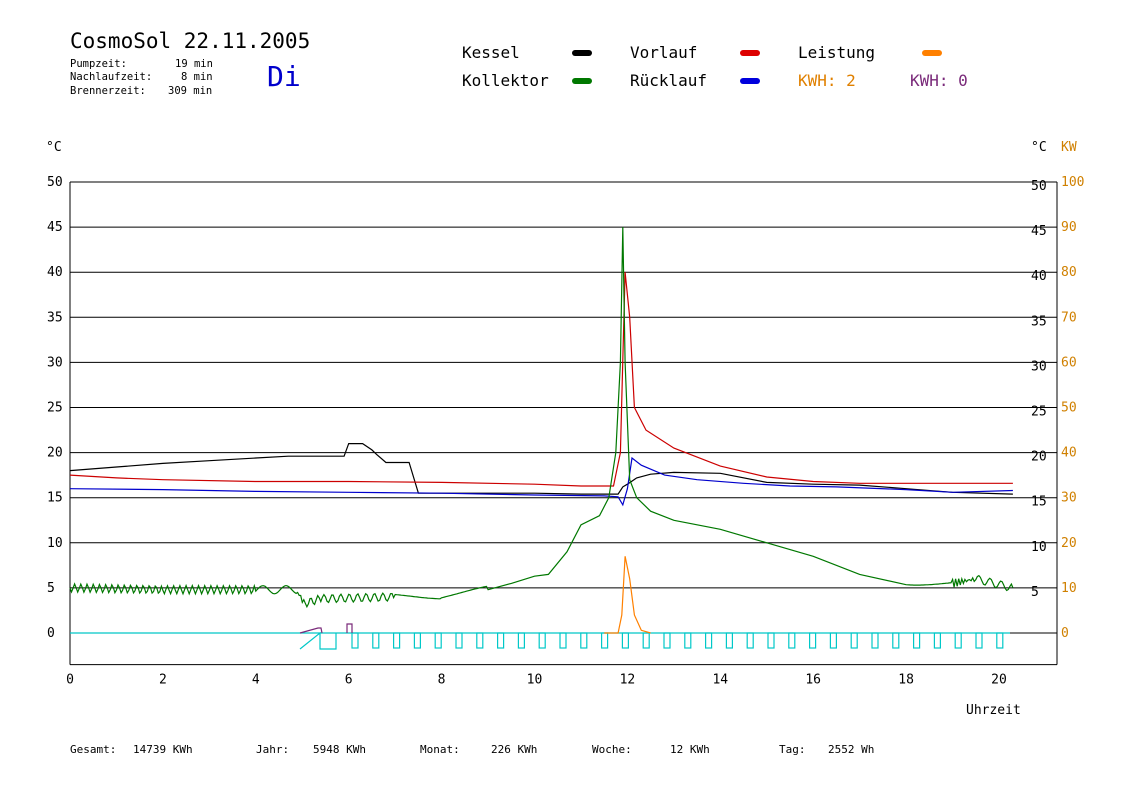 This screenshot has height=812, width=1148. I want to click on x-tick-label: 6, so click(349, 680).